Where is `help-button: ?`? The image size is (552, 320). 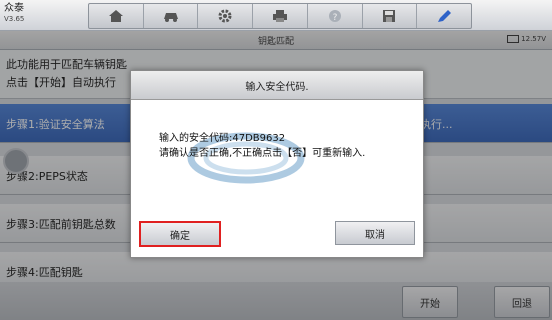
help-button: ? is located at coordinates (335, 16).